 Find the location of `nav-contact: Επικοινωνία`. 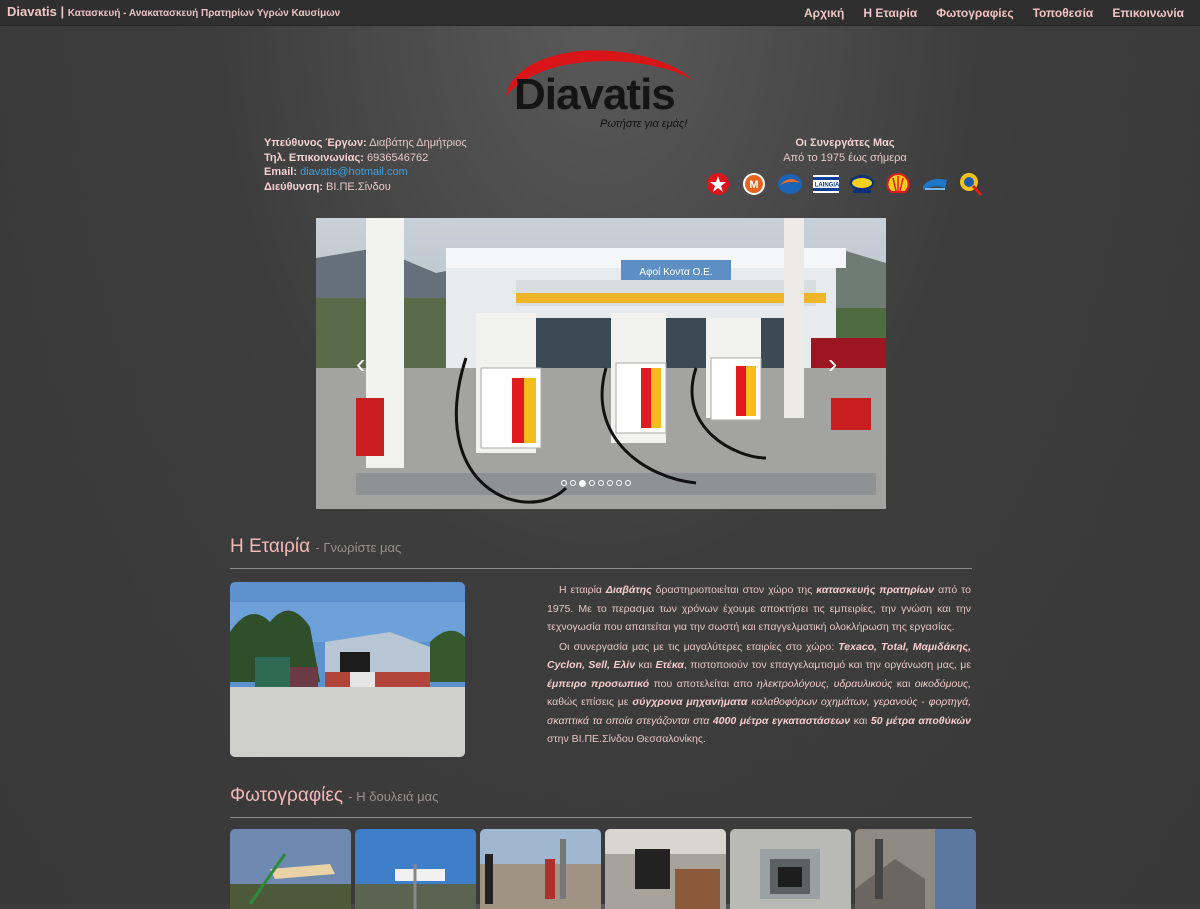

nav-contact: Επικοινωνία is located at coordinates (1148, 13).